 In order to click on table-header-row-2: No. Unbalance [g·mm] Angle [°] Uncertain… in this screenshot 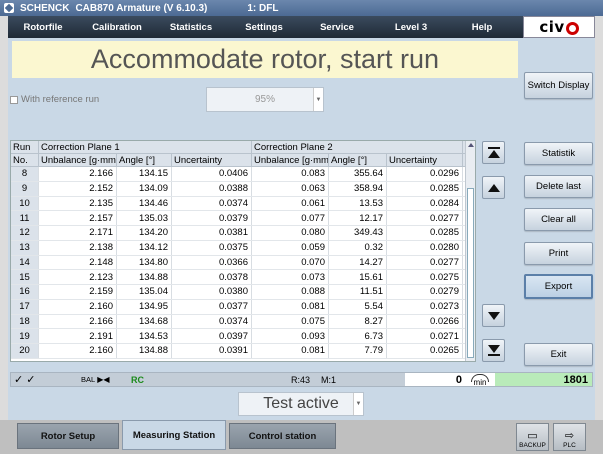, I will do `click(243, 160)`.